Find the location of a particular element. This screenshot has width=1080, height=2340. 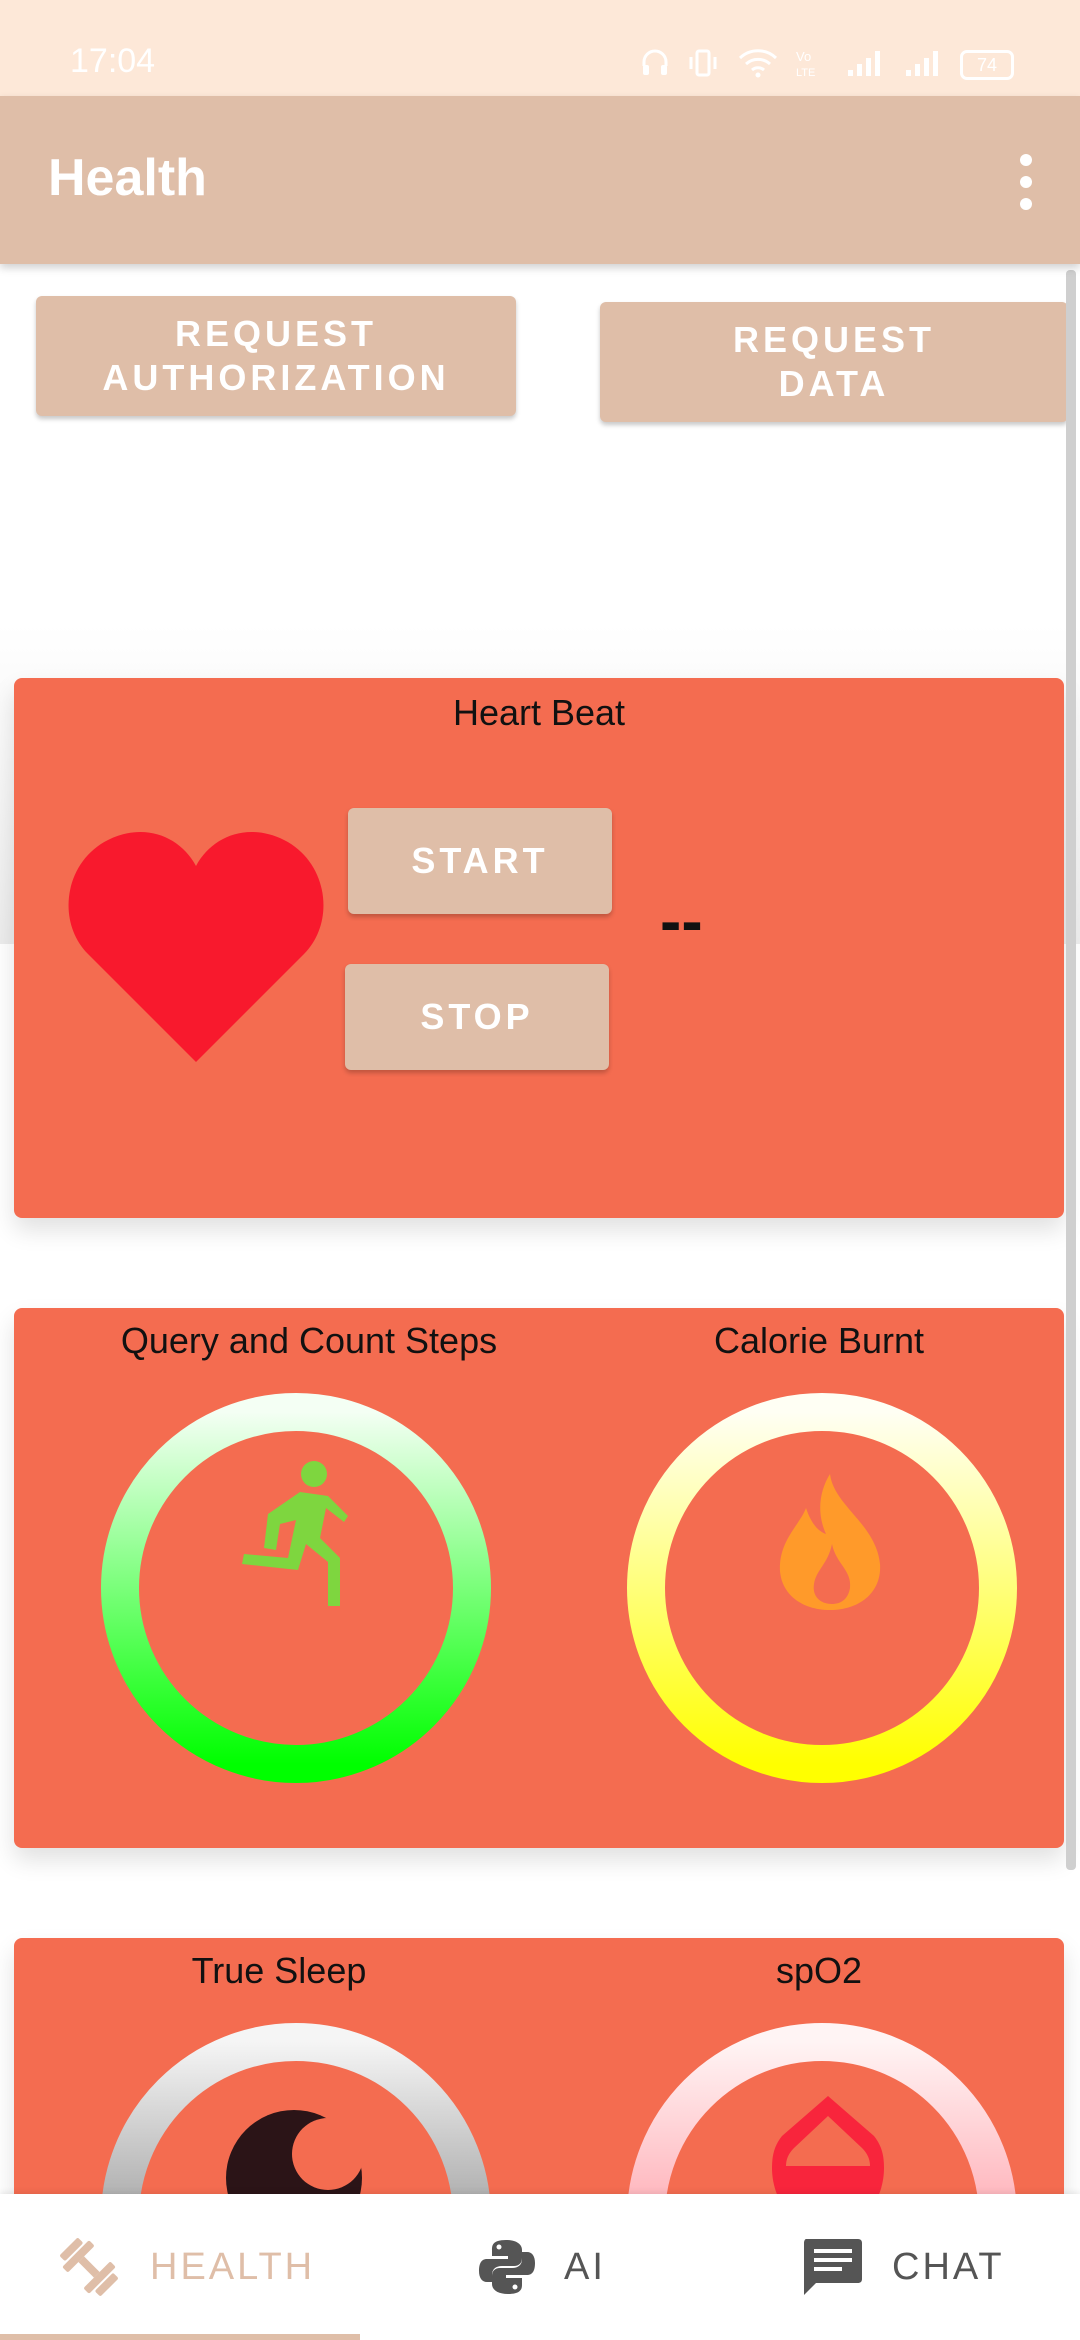

battery-level: 74 is located at coordinates (987, 64).